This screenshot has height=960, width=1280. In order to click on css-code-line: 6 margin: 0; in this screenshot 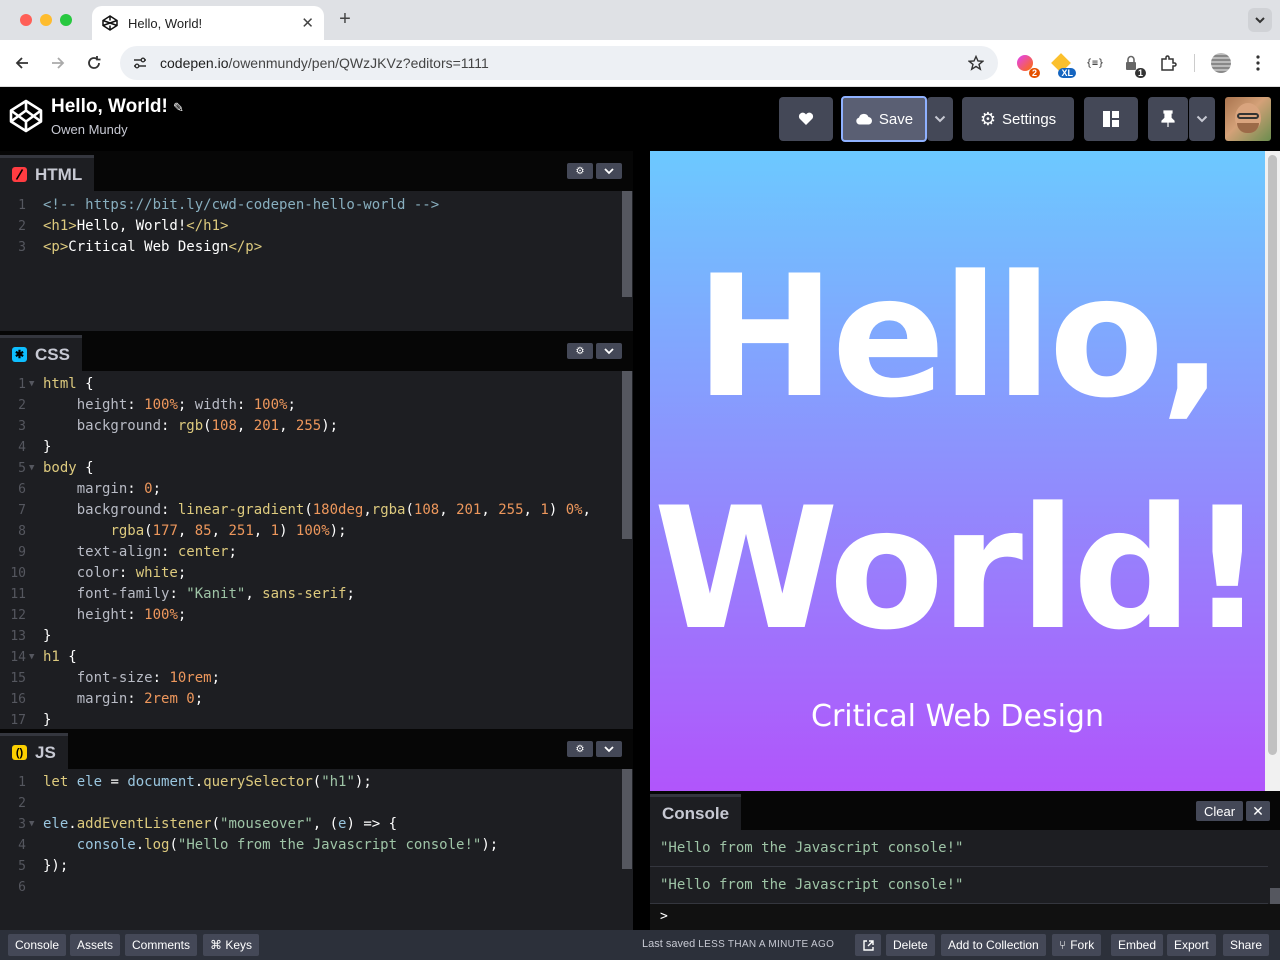, I will do `click(316, 489)`.